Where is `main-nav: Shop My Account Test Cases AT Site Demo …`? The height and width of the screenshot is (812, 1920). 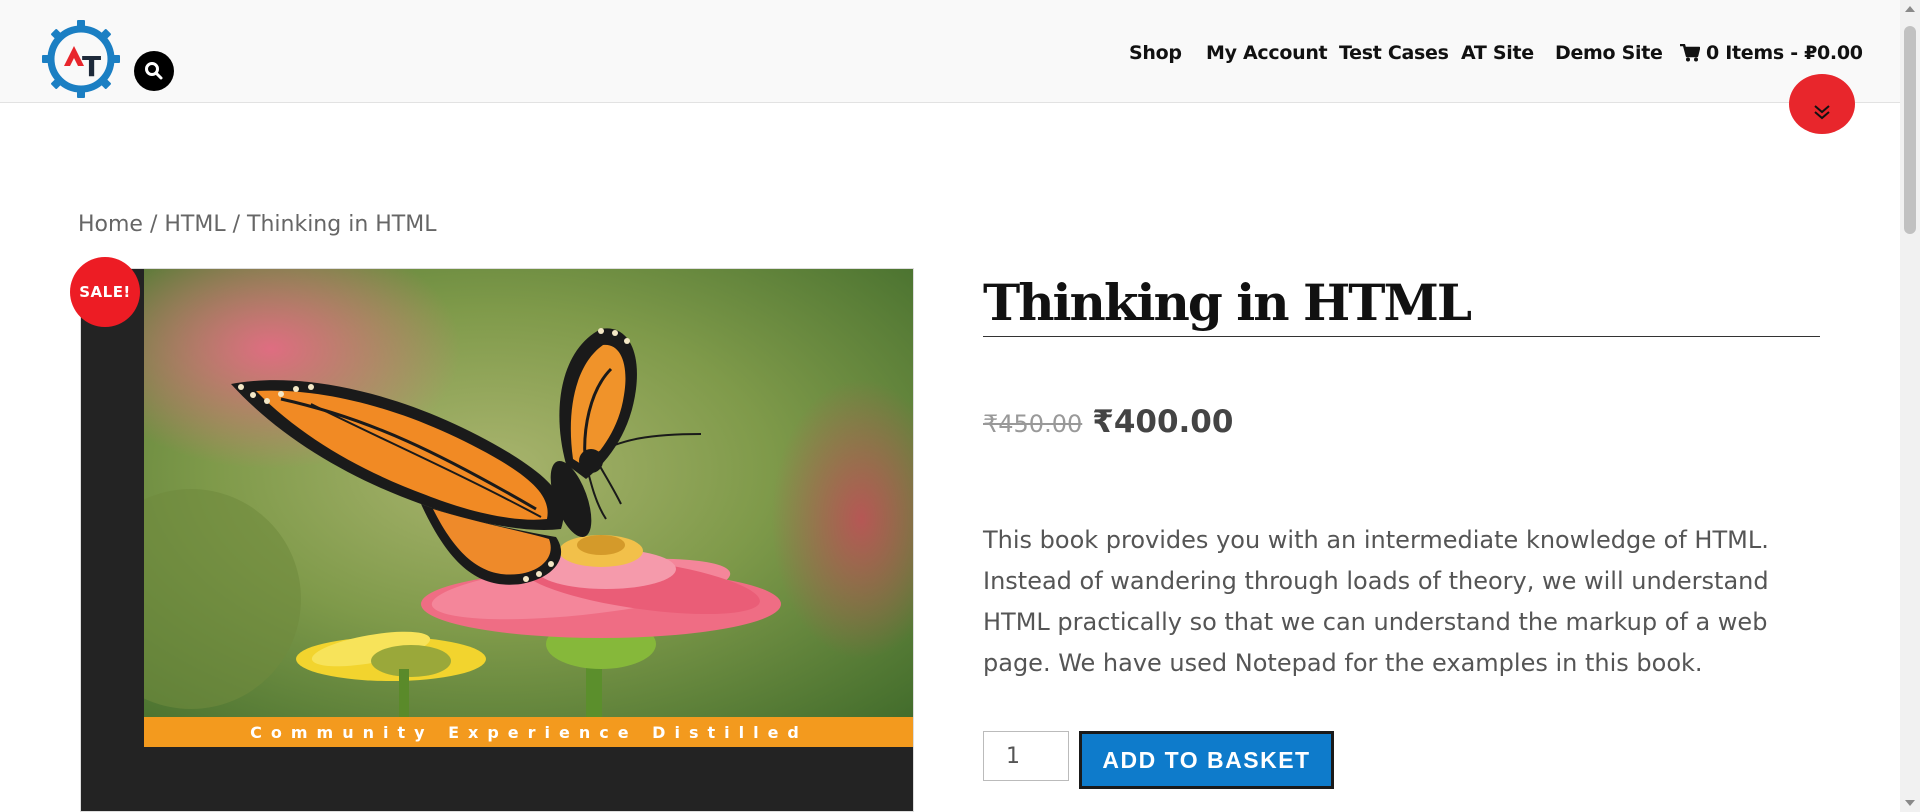 main-nav: Shop My Account Test Cases AT Site Demo … is located at coordinates (950, 51).